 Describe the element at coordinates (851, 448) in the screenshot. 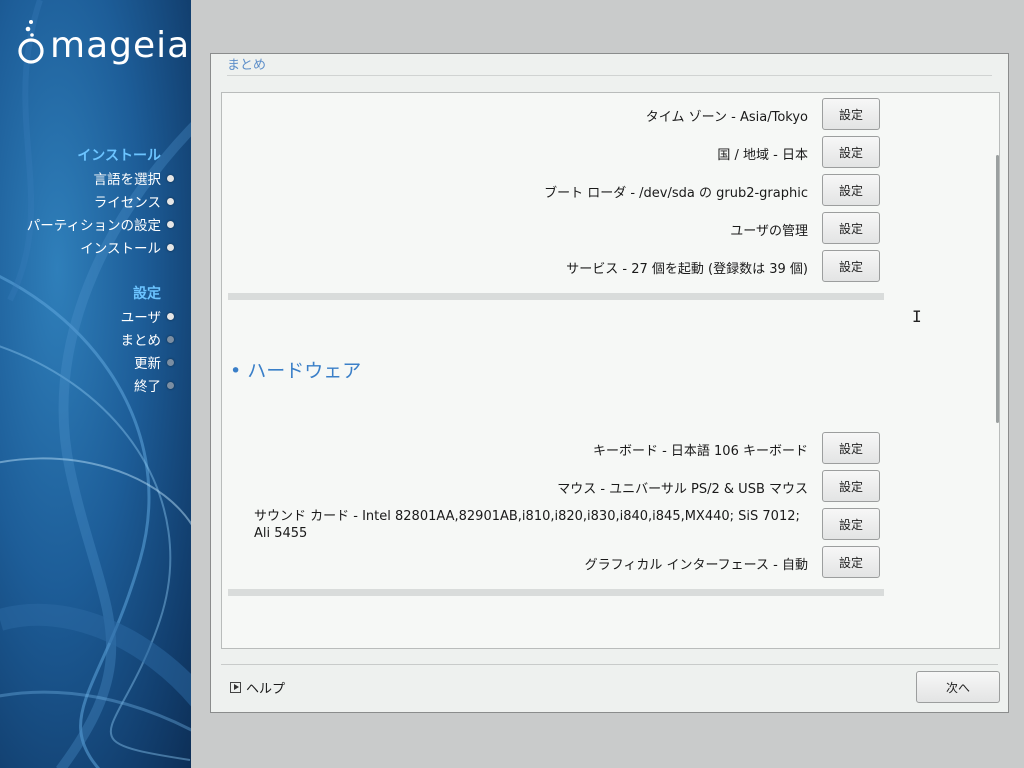

I see `configure-keyboard-button: 設定` at that location.